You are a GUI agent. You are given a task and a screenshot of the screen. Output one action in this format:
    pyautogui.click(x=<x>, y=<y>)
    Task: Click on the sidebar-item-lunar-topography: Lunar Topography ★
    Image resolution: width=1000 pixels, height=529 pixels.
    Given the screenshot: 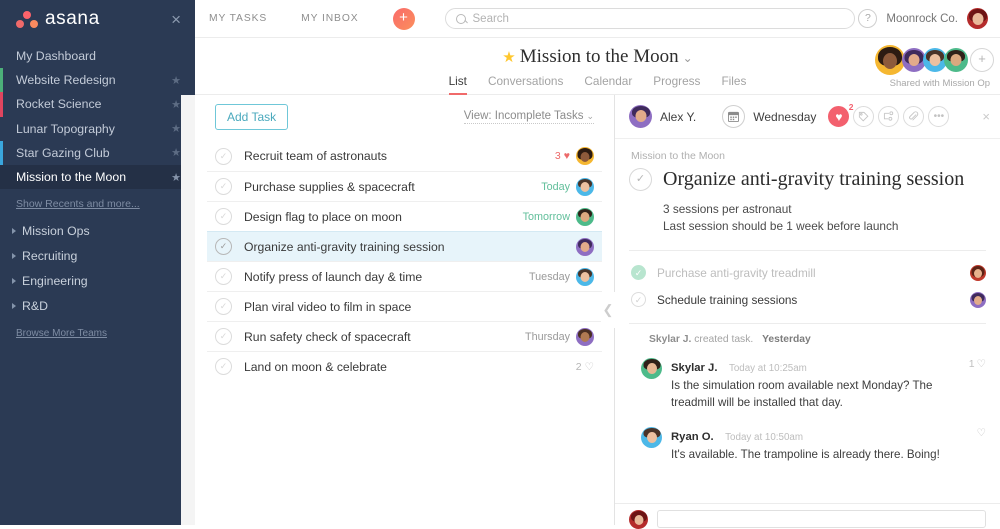 What is the action you would take?
    pyautogui.click(x=97, y=129)
    